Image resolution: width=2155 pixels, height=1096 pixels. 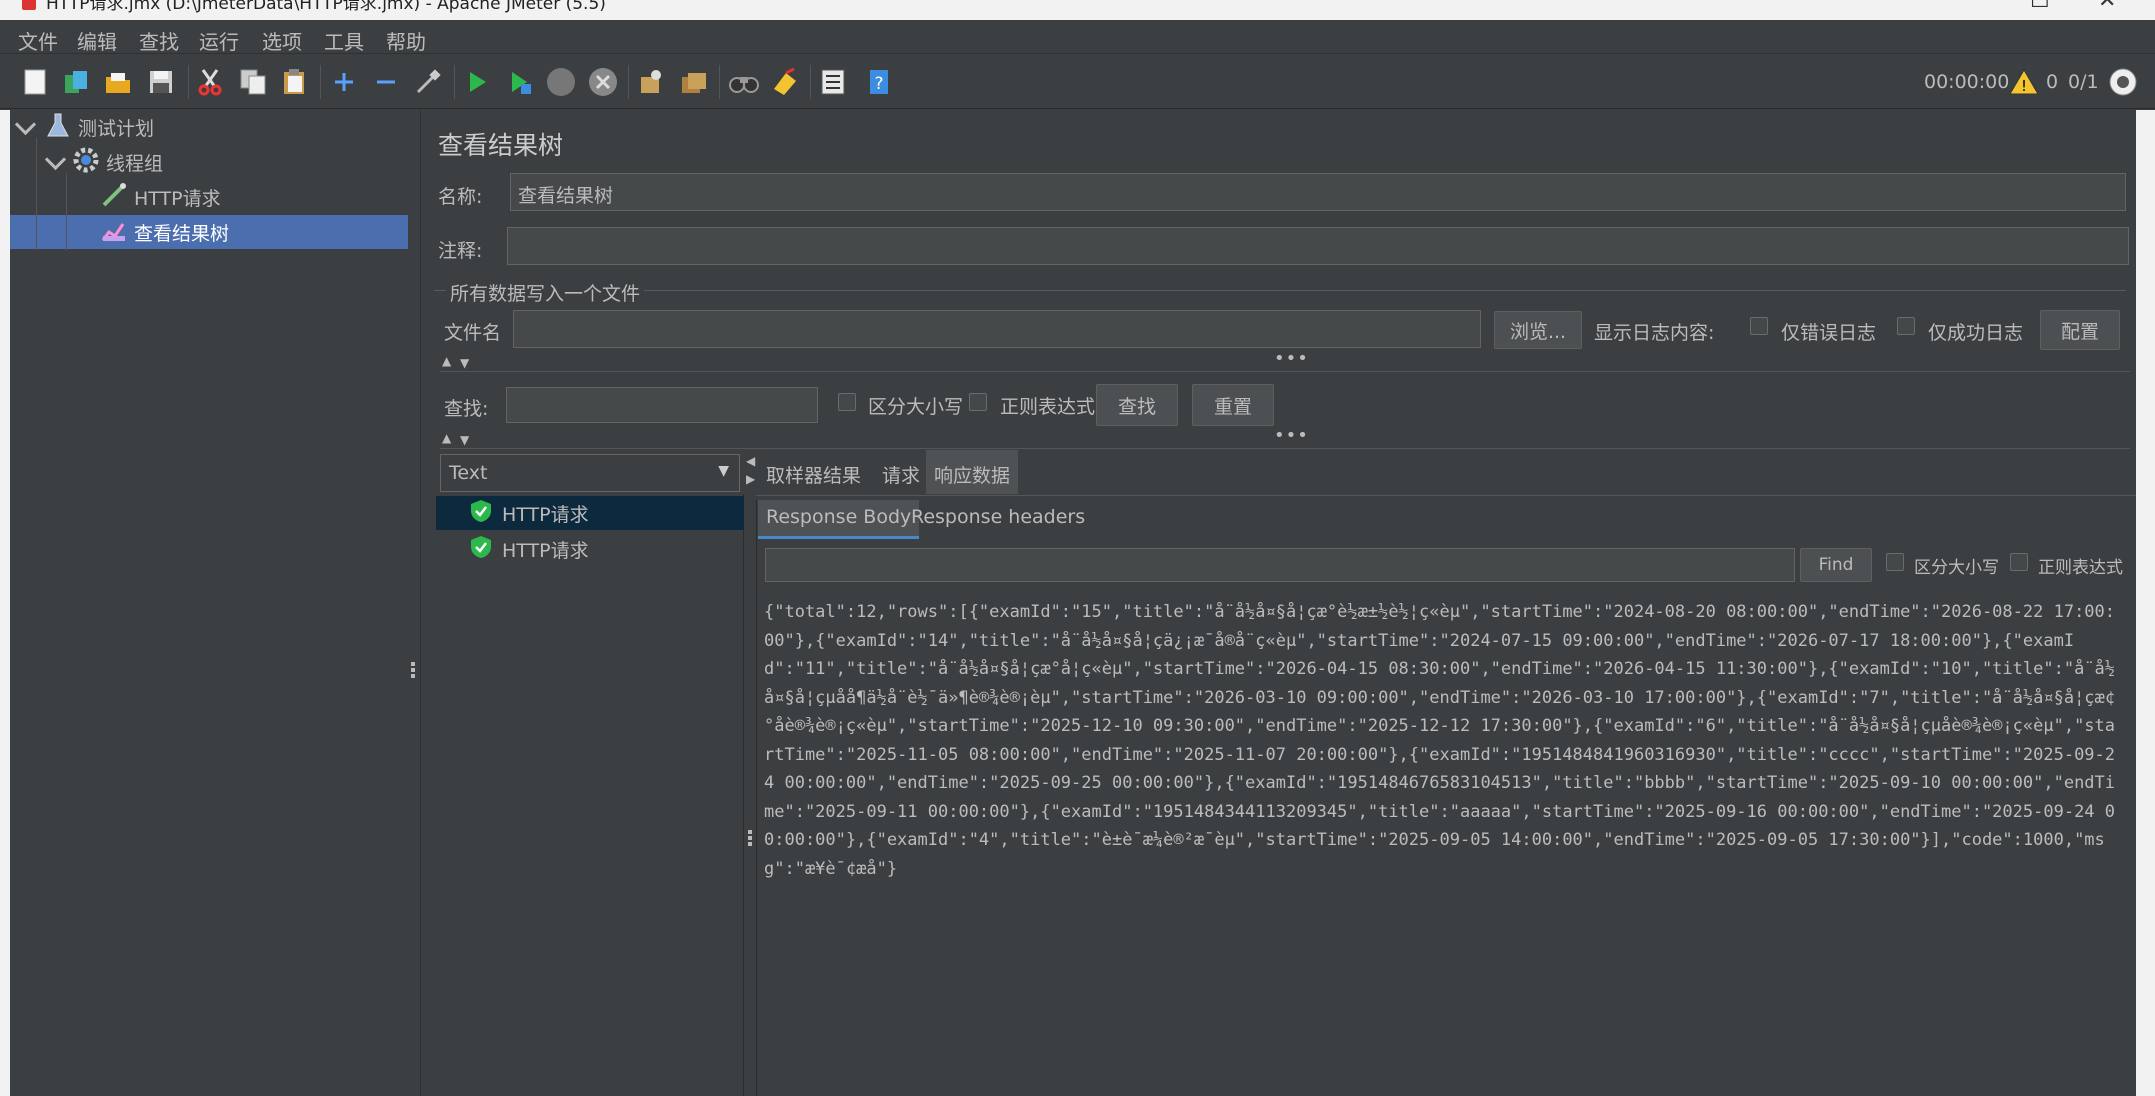 I want to click on log-display-label: 显示日志内容:, so click(x=1654, y=333).